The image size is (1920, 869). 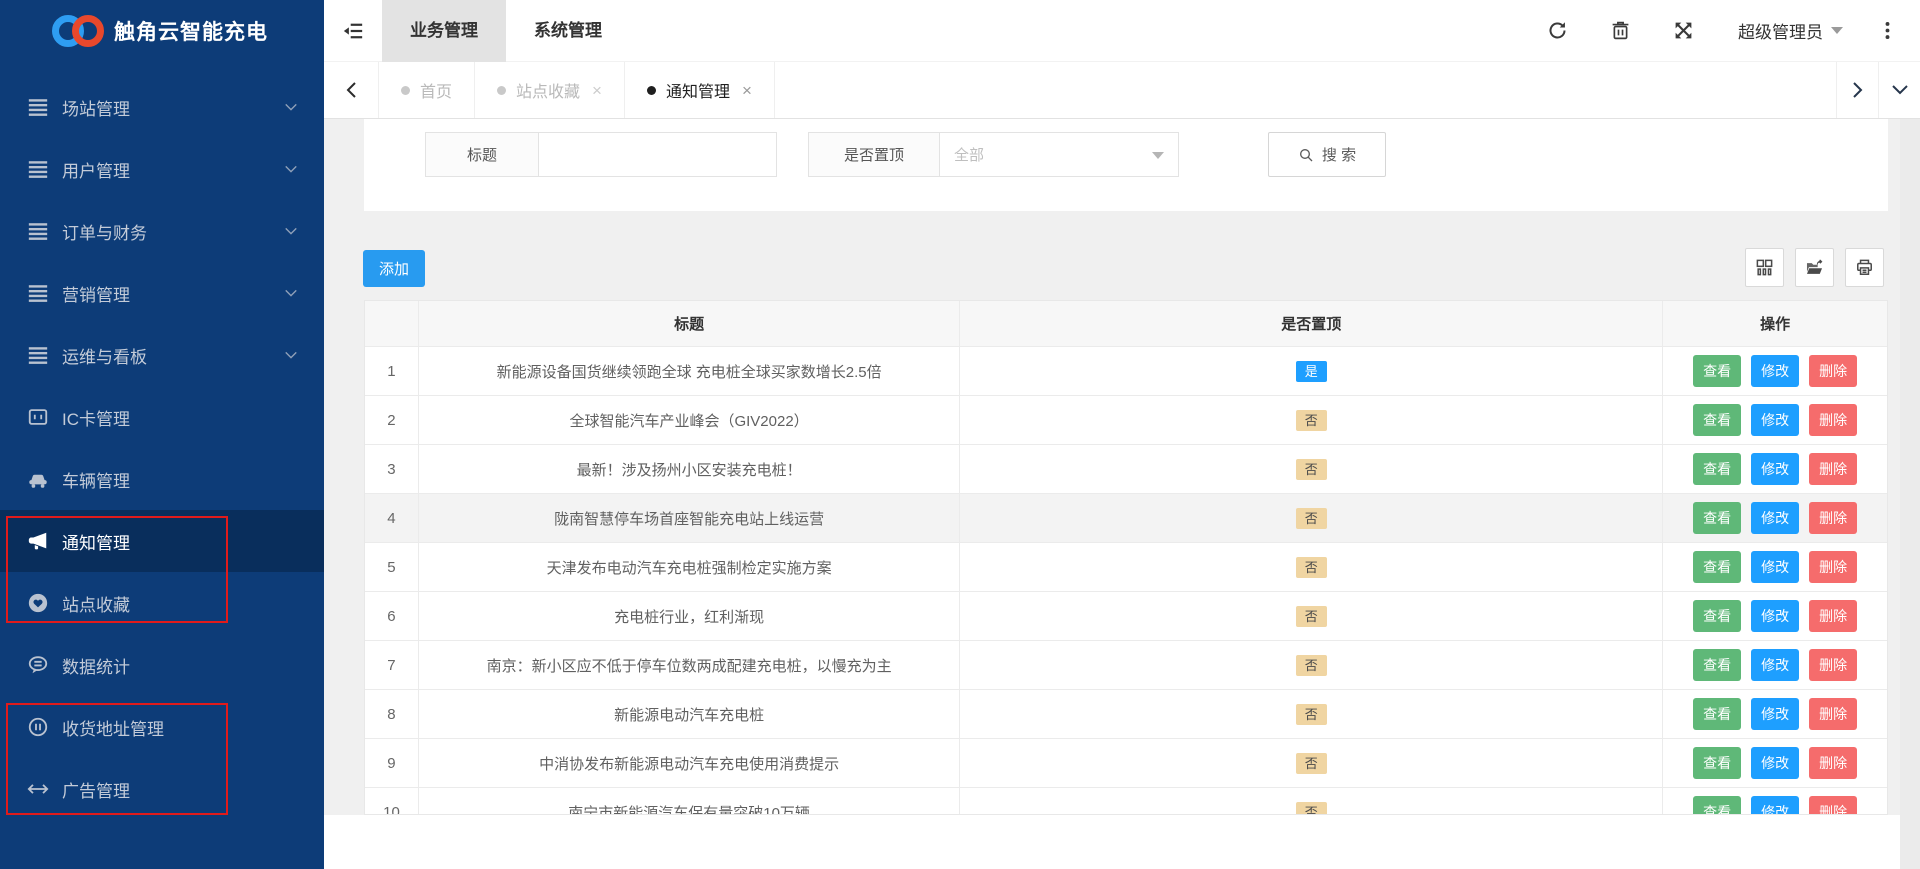 I want to click on sidebar-menu-item: 站点收藏, so click(x=162, y=603).